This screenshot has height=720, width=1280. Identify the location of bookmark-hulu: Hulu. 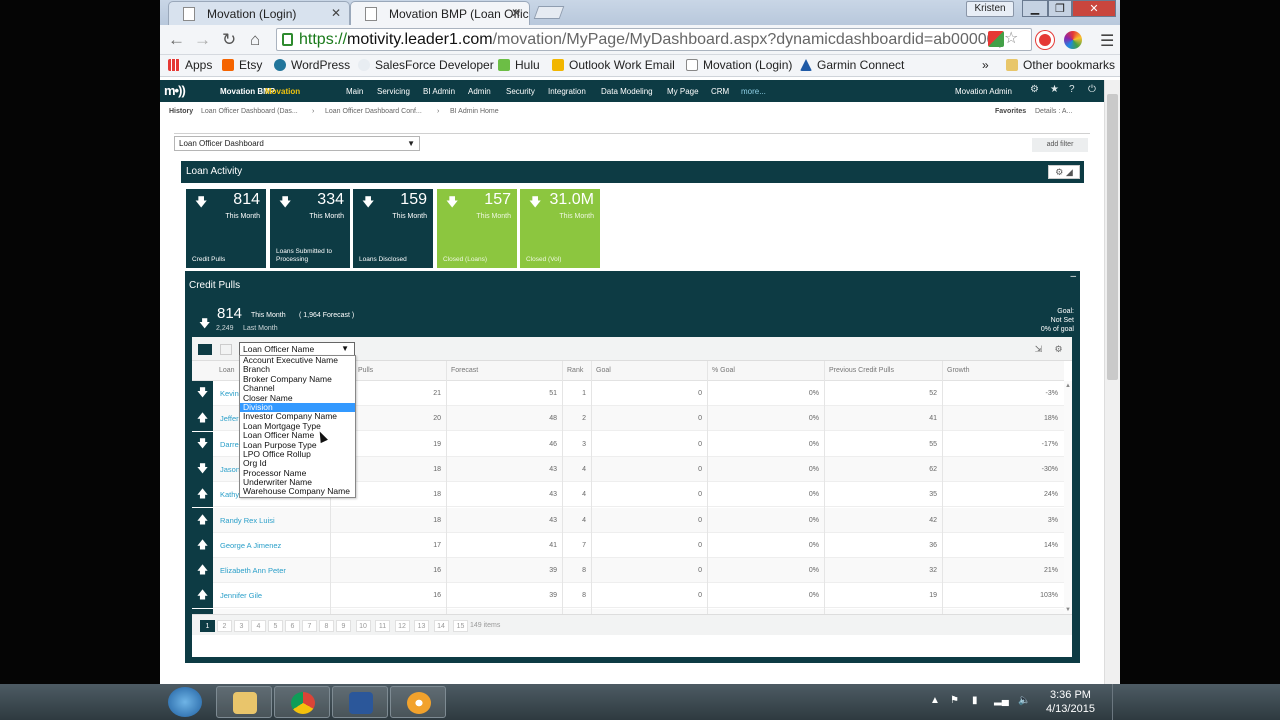
(519, 65).